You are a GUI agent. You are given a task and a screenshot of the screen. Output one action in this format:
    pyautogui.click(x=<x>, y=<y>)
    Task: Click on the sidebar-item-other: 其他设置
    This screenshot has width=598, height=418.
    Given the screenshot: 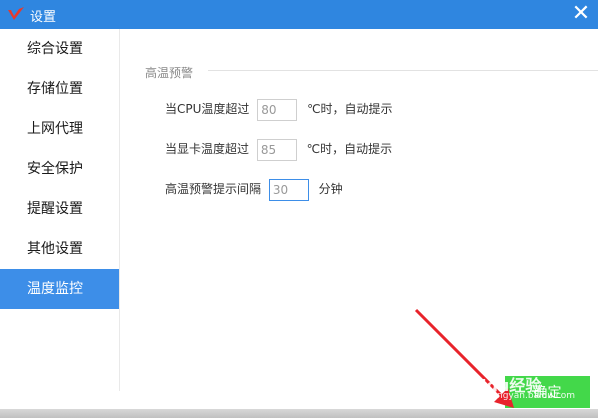 What is the action you would take?
    pyautogui.click(x=59, y=249)
    